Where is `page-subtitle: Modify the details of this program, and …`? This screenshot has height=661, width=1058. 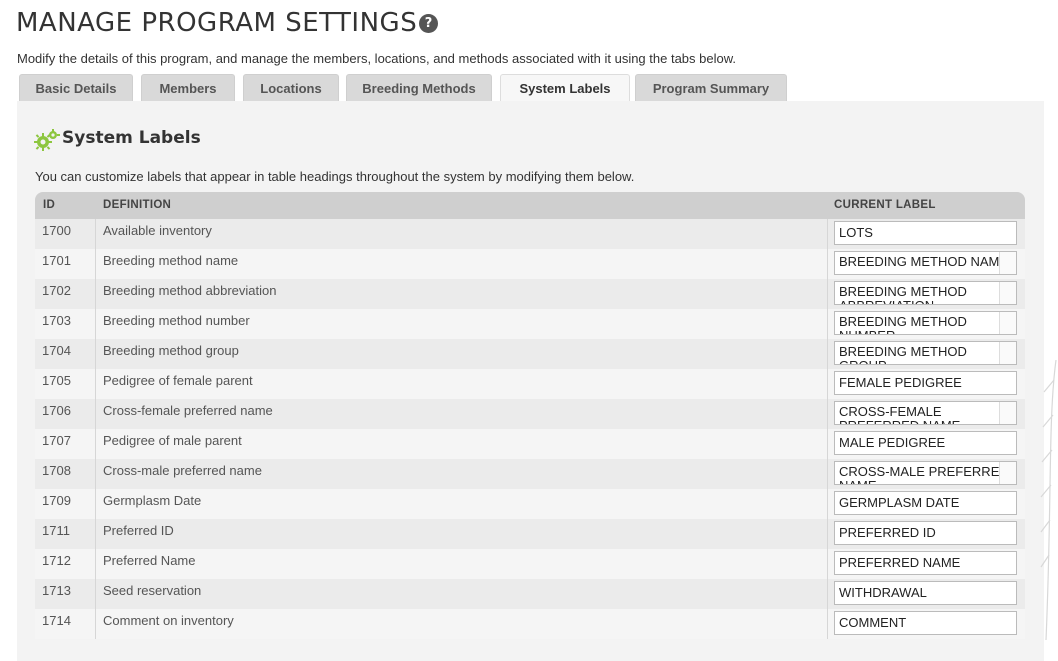
page-subtitle: Modify the details of this program, and … is located at coordinates (377, 58).